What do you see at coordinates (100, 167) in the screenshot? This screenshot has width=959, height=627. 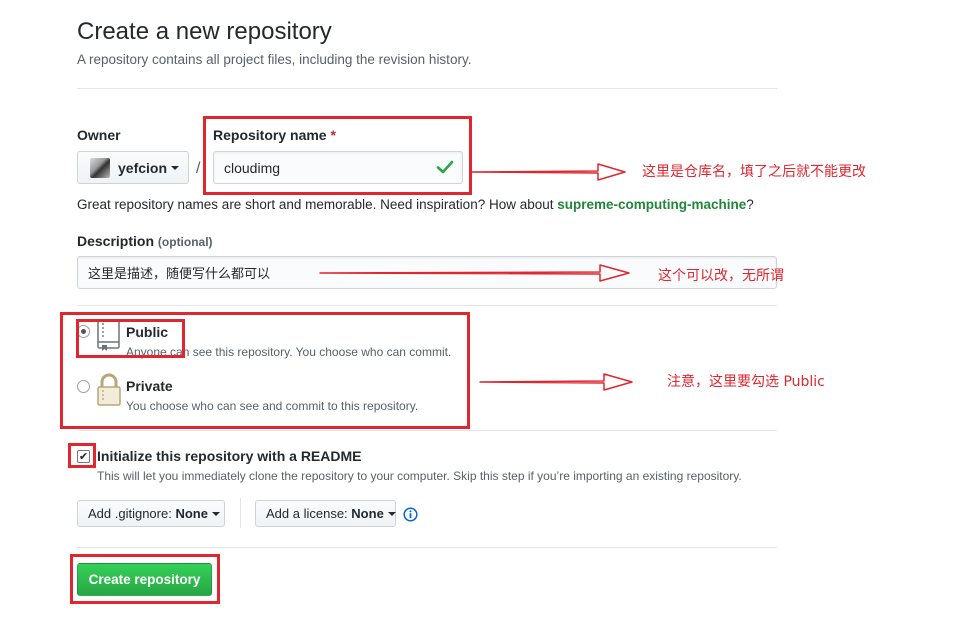 I see `owner-avatar` at bounding box center [100, 167].